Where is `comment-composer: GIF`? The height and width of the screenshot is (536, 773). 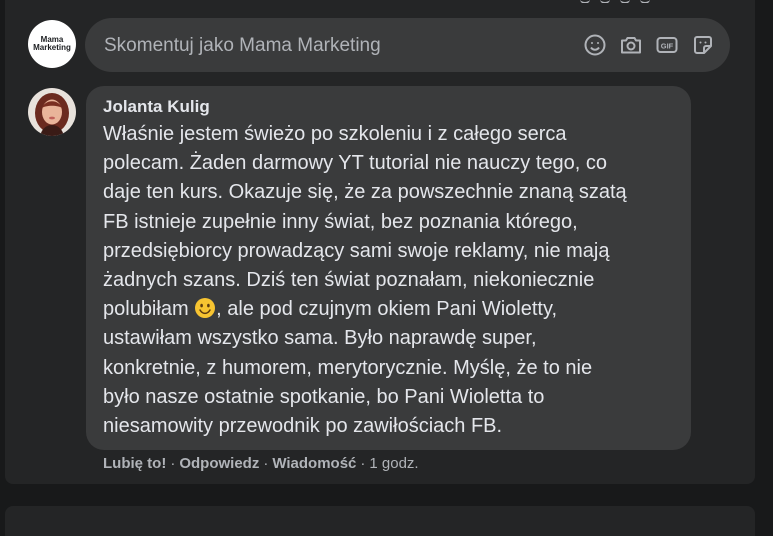 comment-composer: GIF is located at coordinates (407, 45).